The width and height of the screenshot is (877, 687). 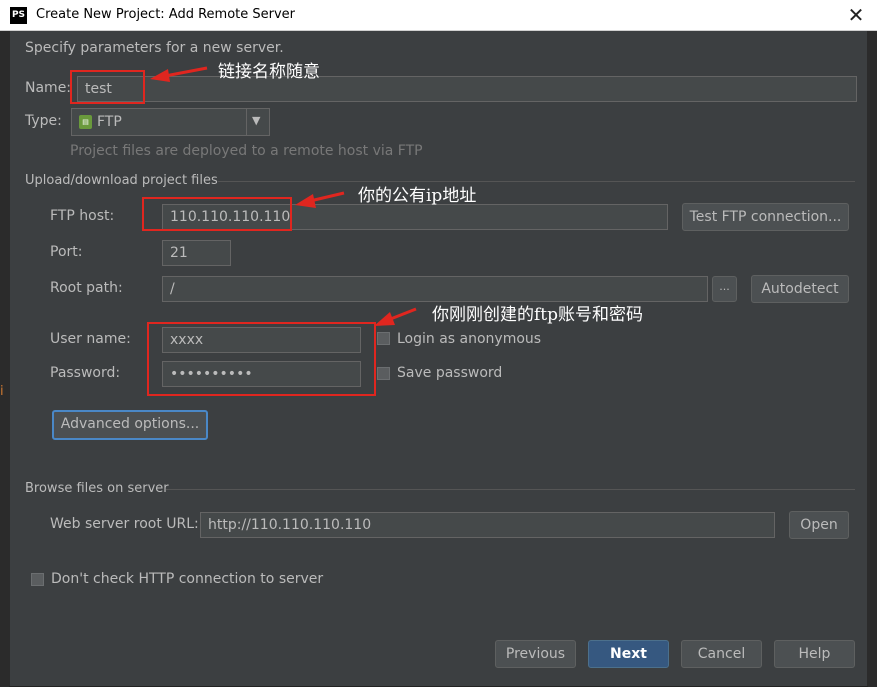 I want to click on annotation-account-note: 你刚刚创建的ftp账号和密码, so click(x=538, y=315).